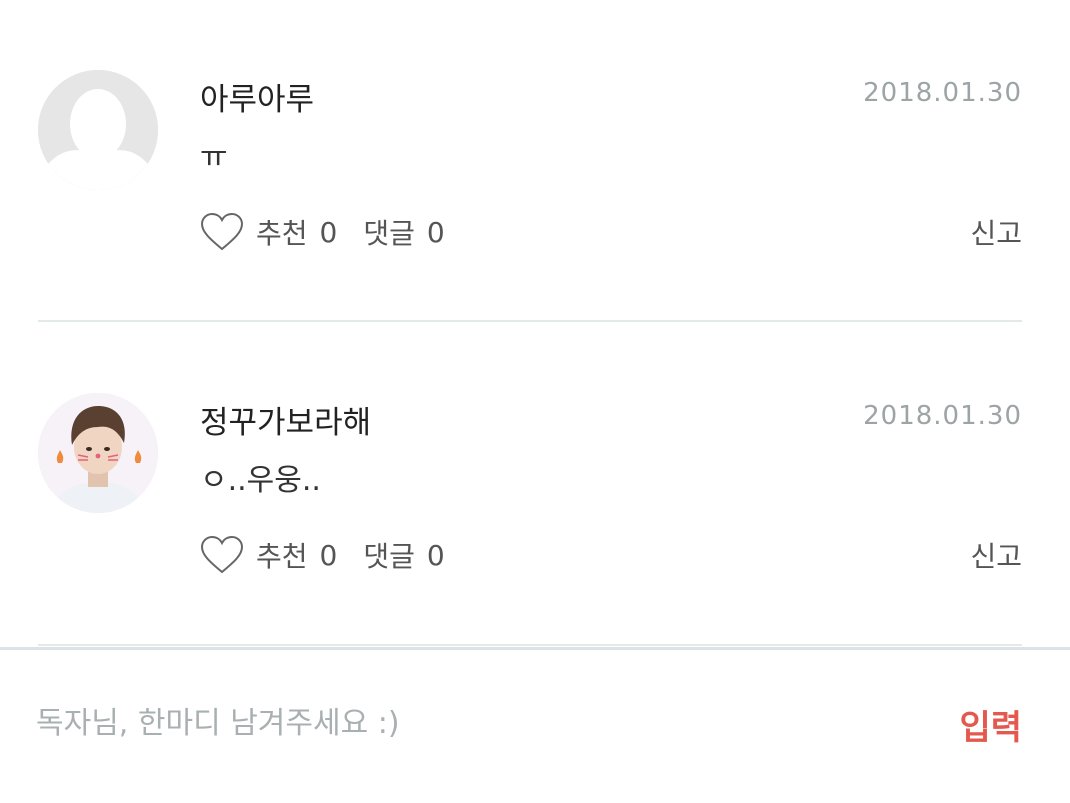 This screenshot has width=1070, height=803. Describe the element at coordinates (286, 423) in the screenshot. I see `comment-author: 정꾸가보라해` at that location.